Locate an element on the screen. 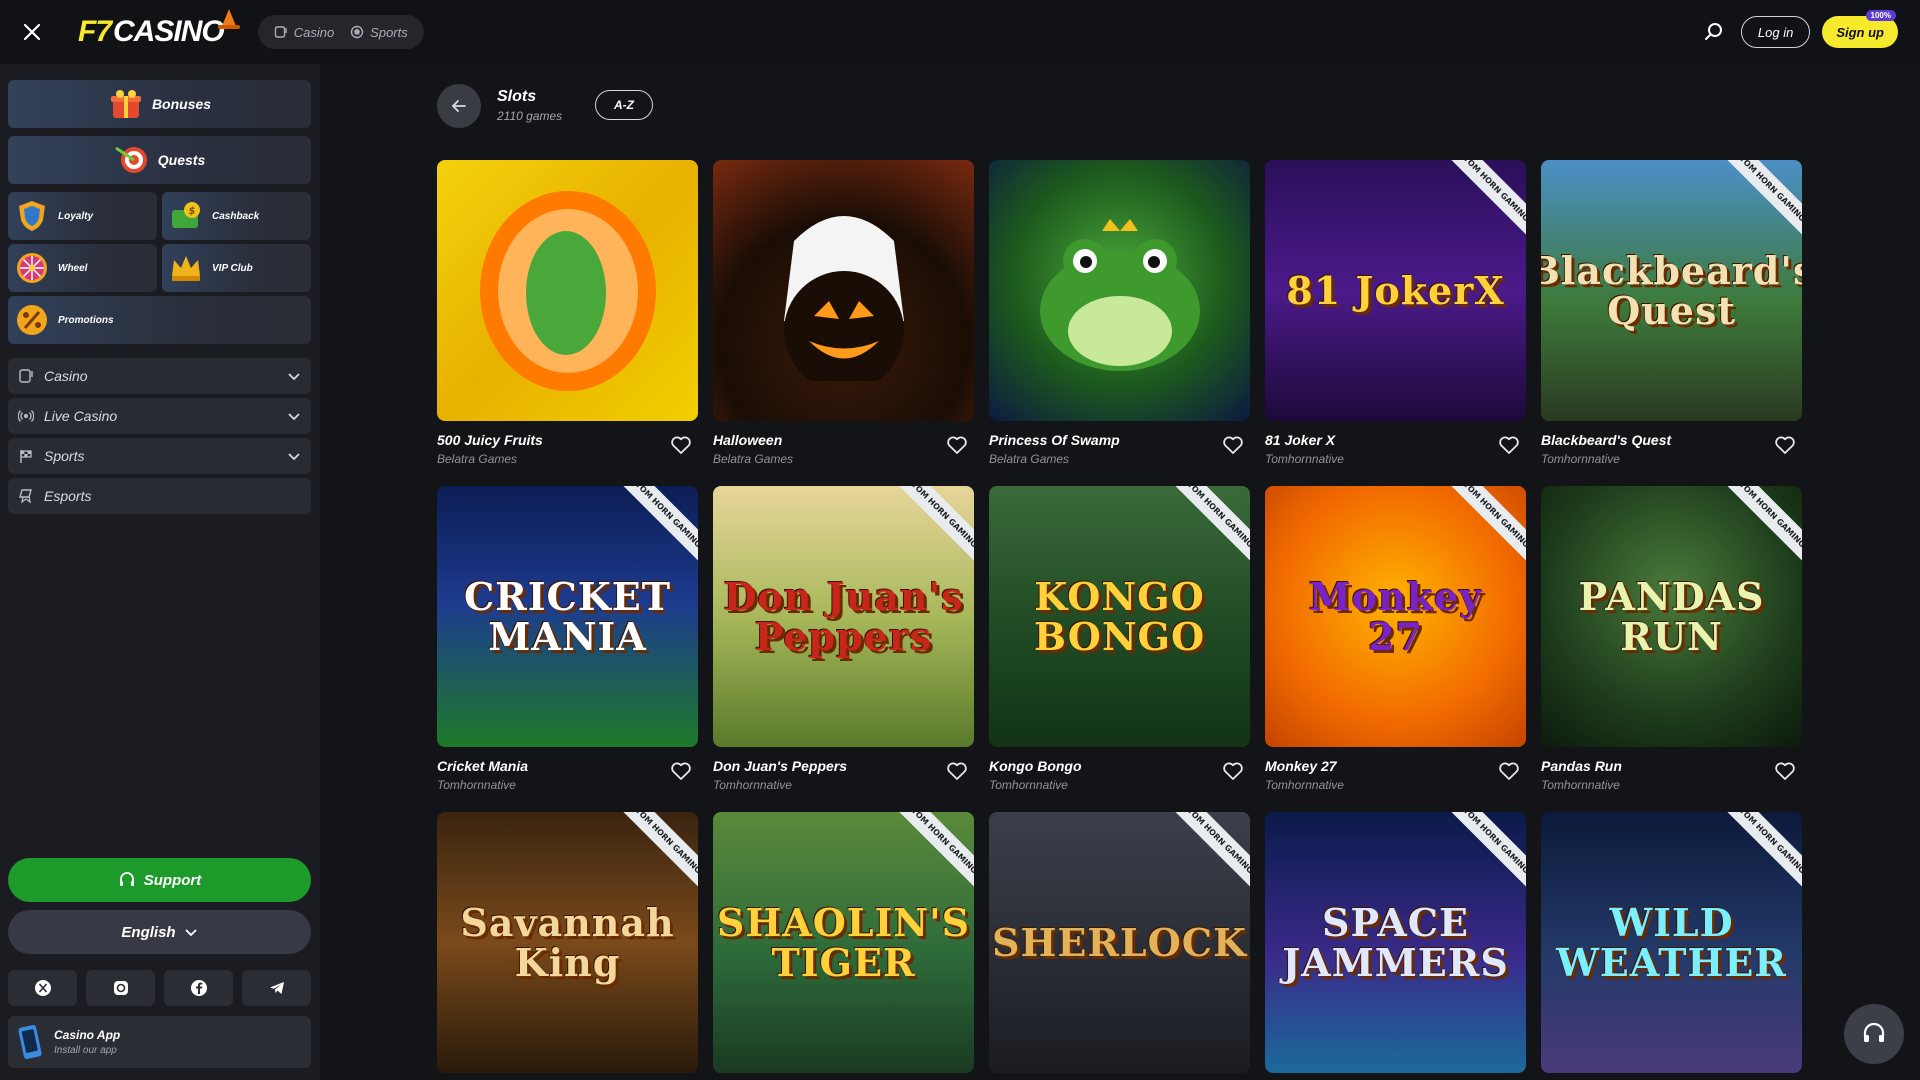 The height and width of the screenshot is (1080, 1920). language-selector: English is located at coordinates (159, 932).